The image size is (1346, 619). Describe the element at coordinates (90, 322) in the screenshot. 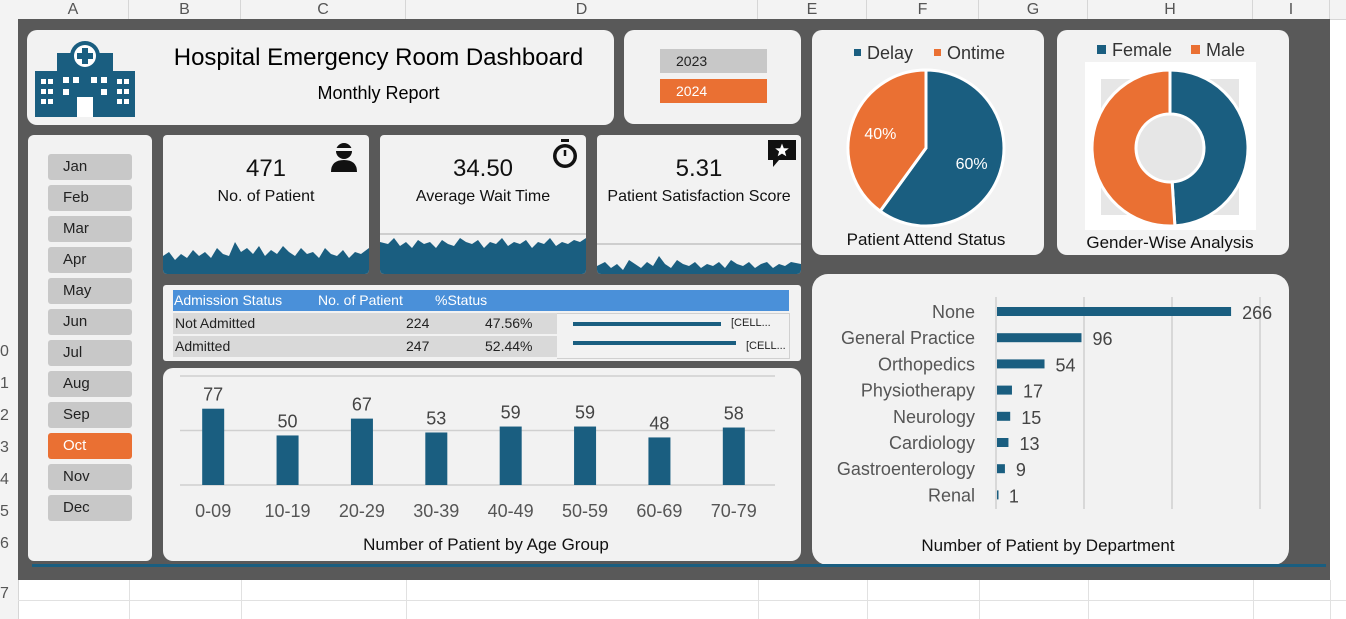

I see `month-jun-button: Jun` at that location.